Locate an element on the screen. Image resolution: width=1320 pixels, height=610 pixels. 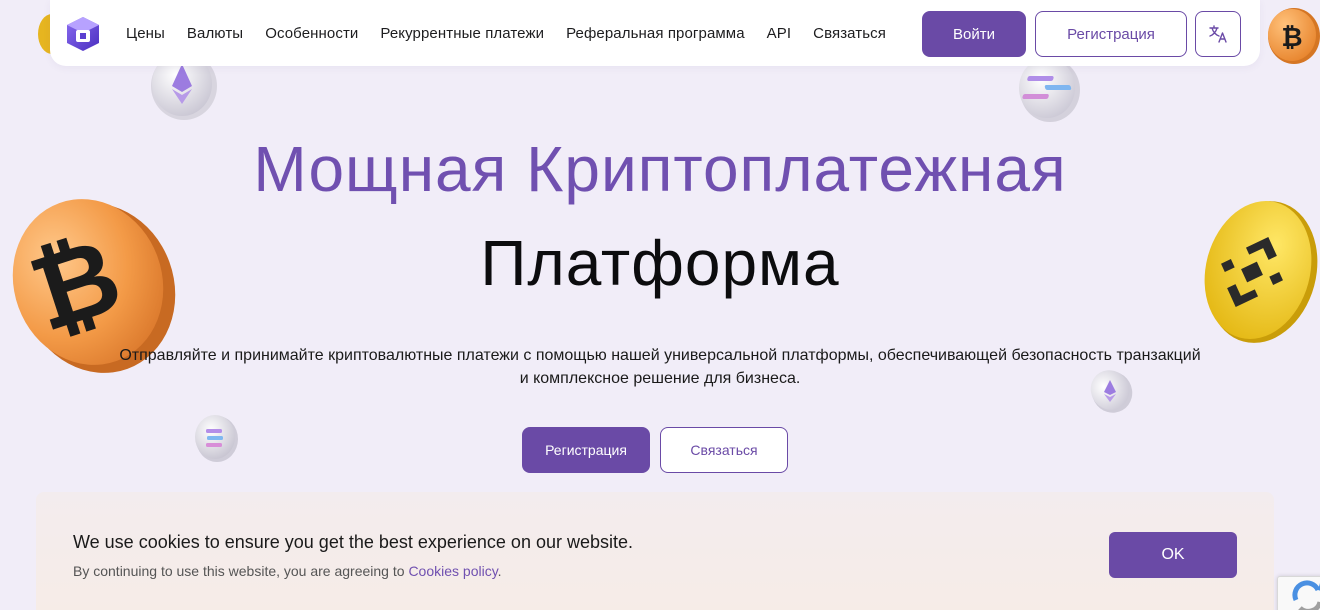
register-button-header: Регистрация is located at coordinates (1111, 34).